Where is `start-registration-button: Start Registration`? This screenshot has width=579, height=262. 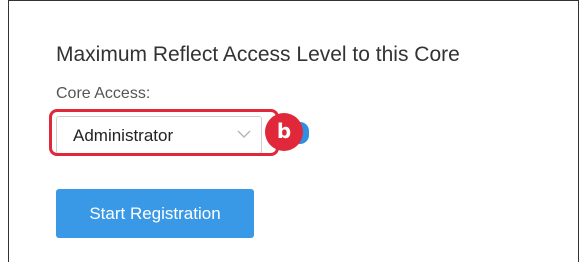 start-registration-button: Start Registration is located at coordinates (155, 213).